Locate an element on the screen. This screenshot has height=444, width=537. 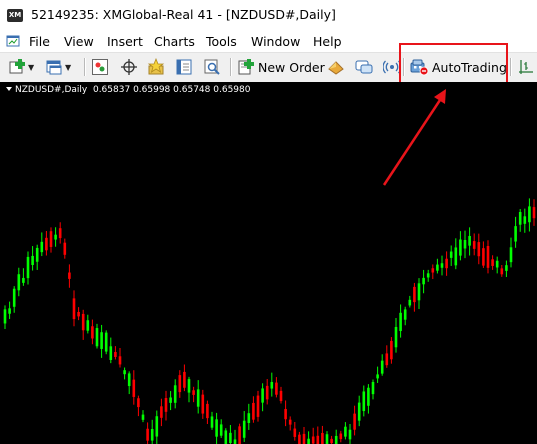
new-chart-icon is located at coordinates (17, 66).